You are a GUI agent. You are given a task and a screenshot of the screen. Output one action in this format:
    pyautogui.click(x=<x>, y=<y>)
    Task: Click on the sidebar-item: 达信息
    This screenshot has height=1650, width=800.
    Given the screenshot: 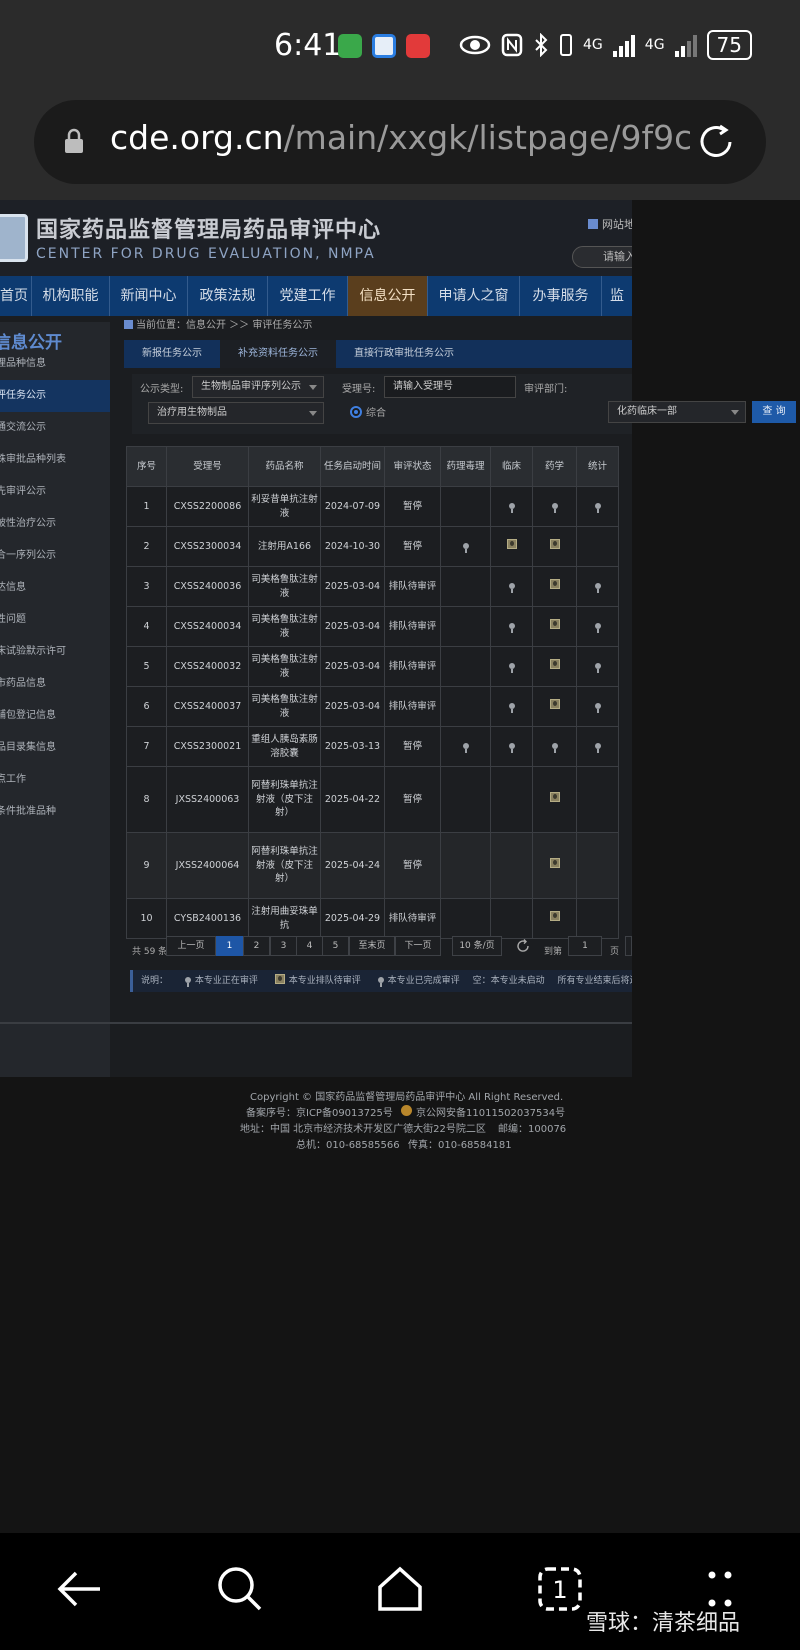 What is the action you would take?
    pyautogui.click(x=55, y=588)
    